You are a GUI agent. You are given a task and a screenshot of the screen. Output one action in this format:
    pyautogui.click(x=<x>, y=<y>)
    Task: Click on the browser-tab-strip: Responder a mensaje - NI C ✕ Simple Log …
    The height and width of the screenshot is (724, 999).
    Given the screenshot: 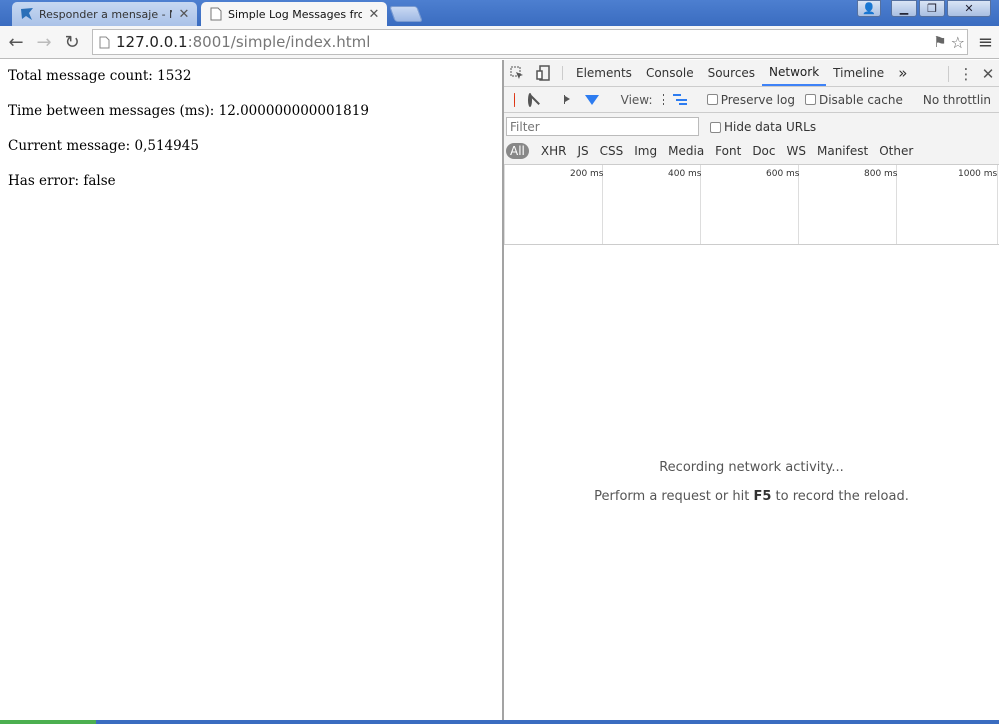 What is the action you would take?
    pyautogui.click(x=499, y=13)
    